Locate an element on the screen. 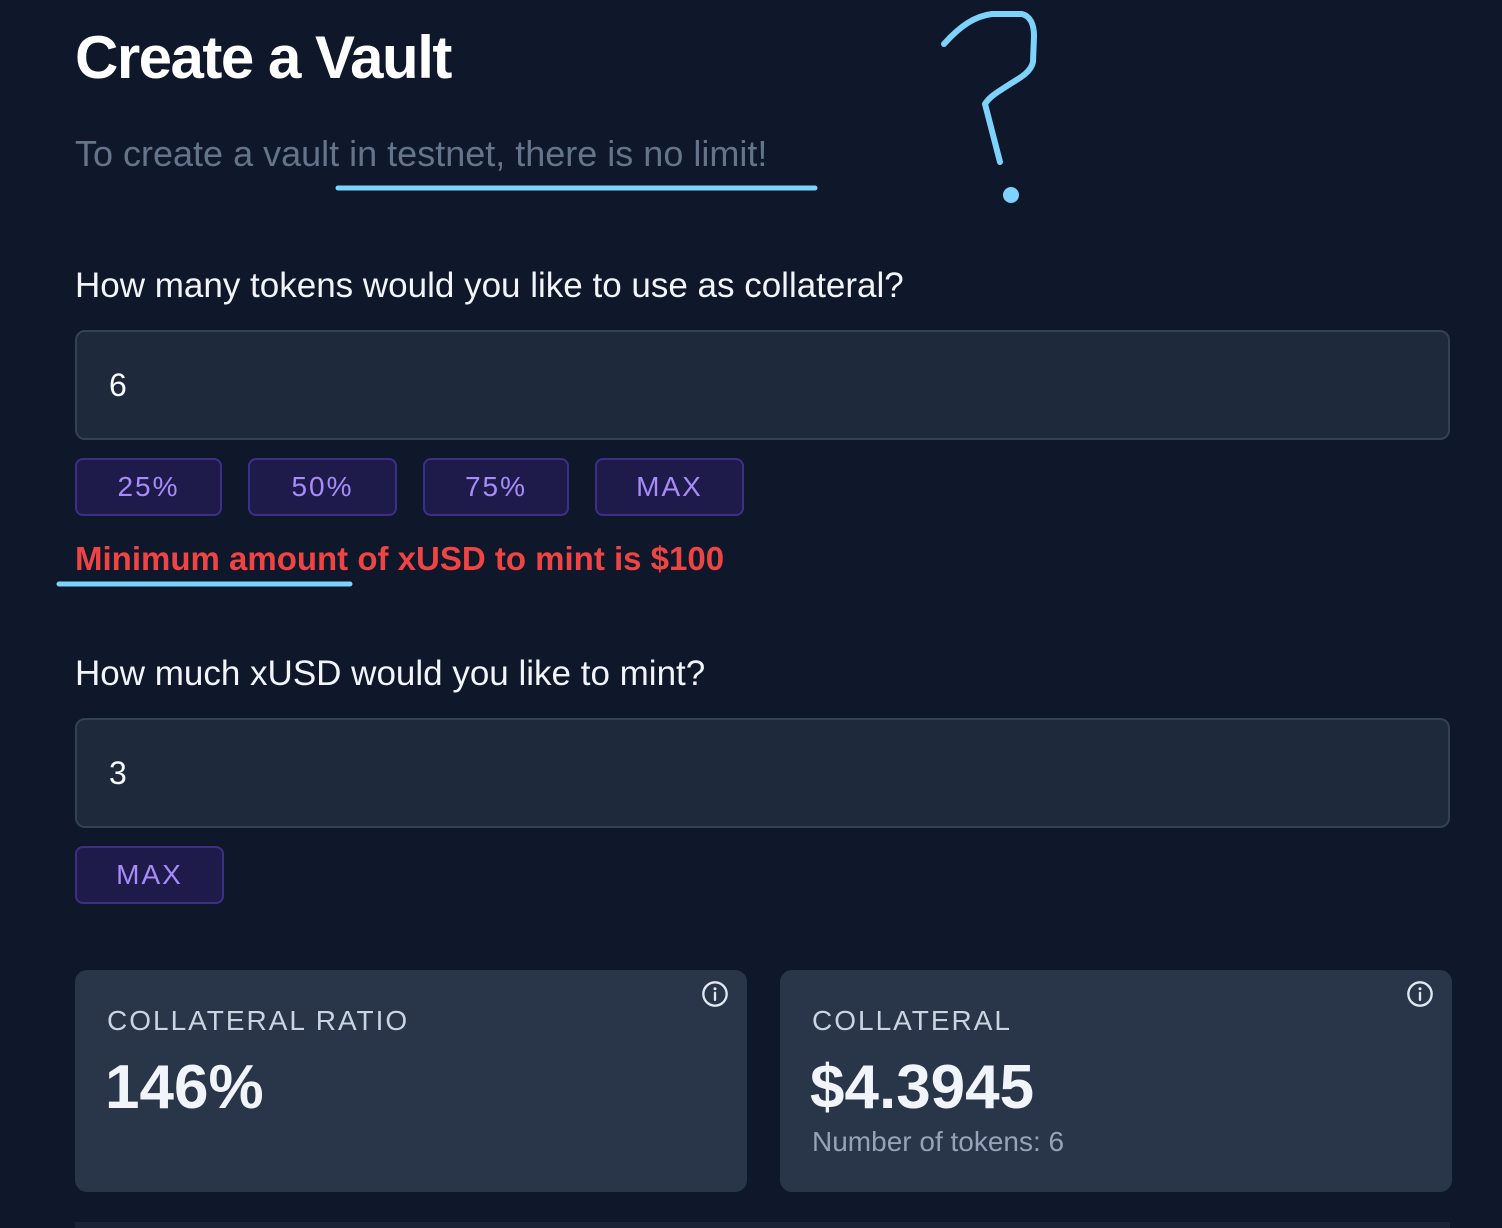  collateral-max-button: MAX is located at coordinates (669, 487).